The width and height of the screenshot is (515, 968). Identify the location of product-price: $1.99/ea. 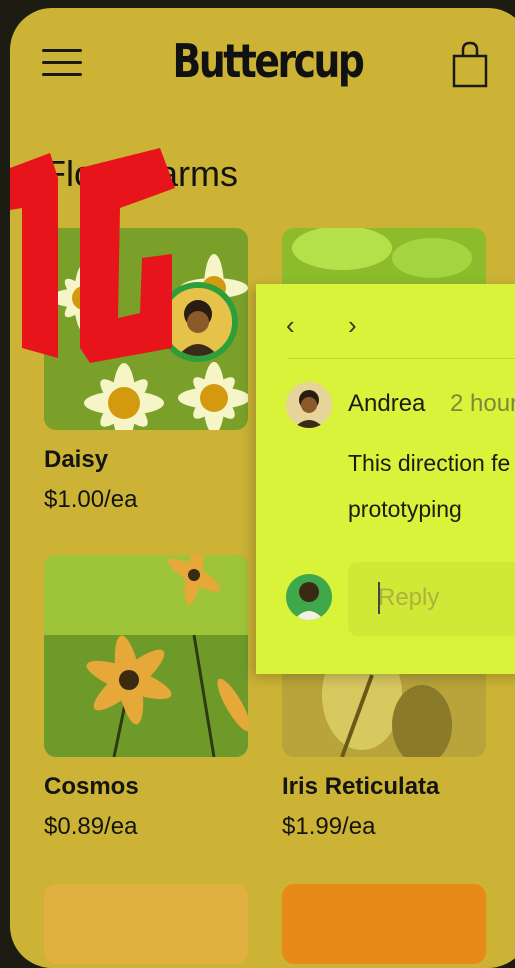
(329, 826).